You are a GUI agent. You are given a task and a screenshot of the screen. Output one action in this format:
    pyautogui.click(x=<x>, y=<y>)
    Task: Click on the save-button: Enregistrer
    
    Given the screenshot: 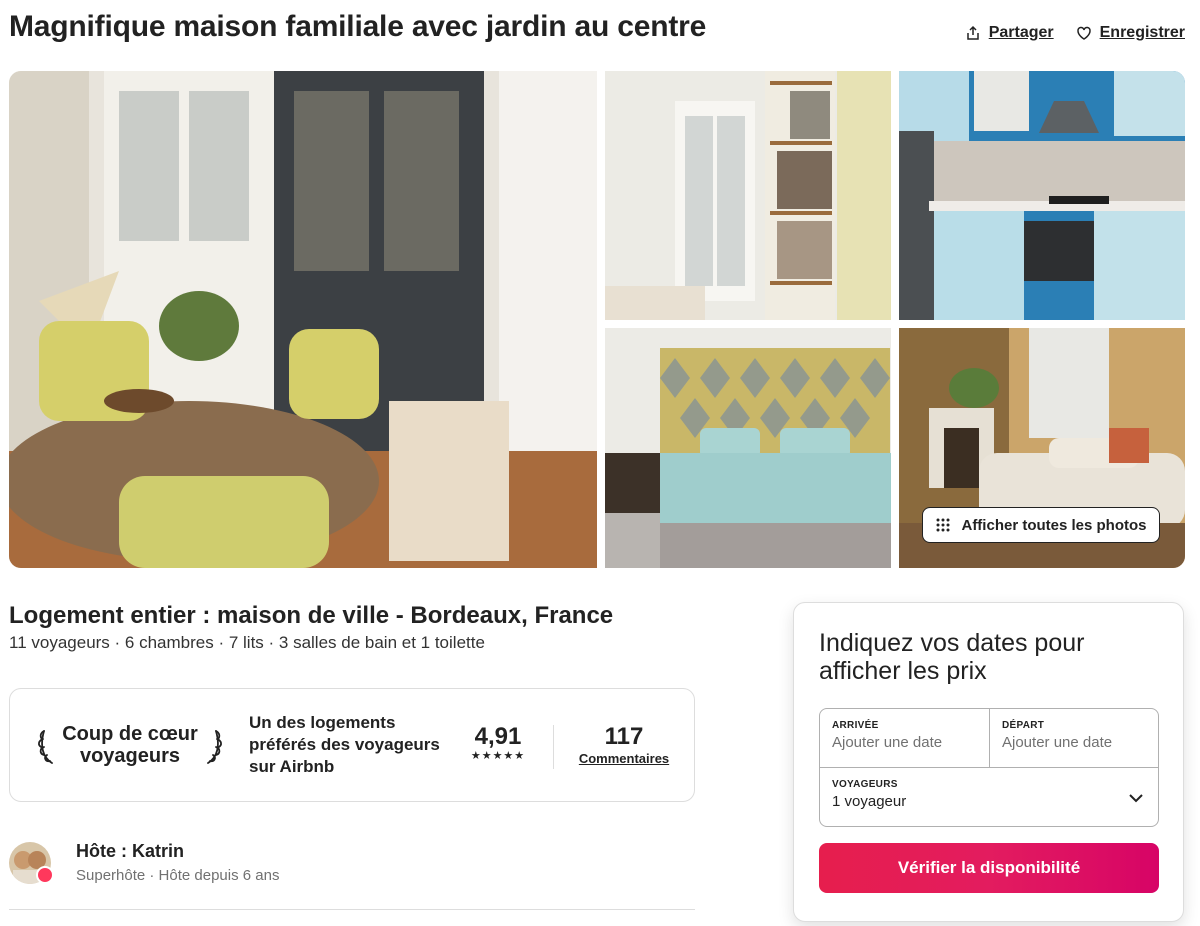 What is the action you would take?
    pyautogui.click(x=1130, y=33)
    